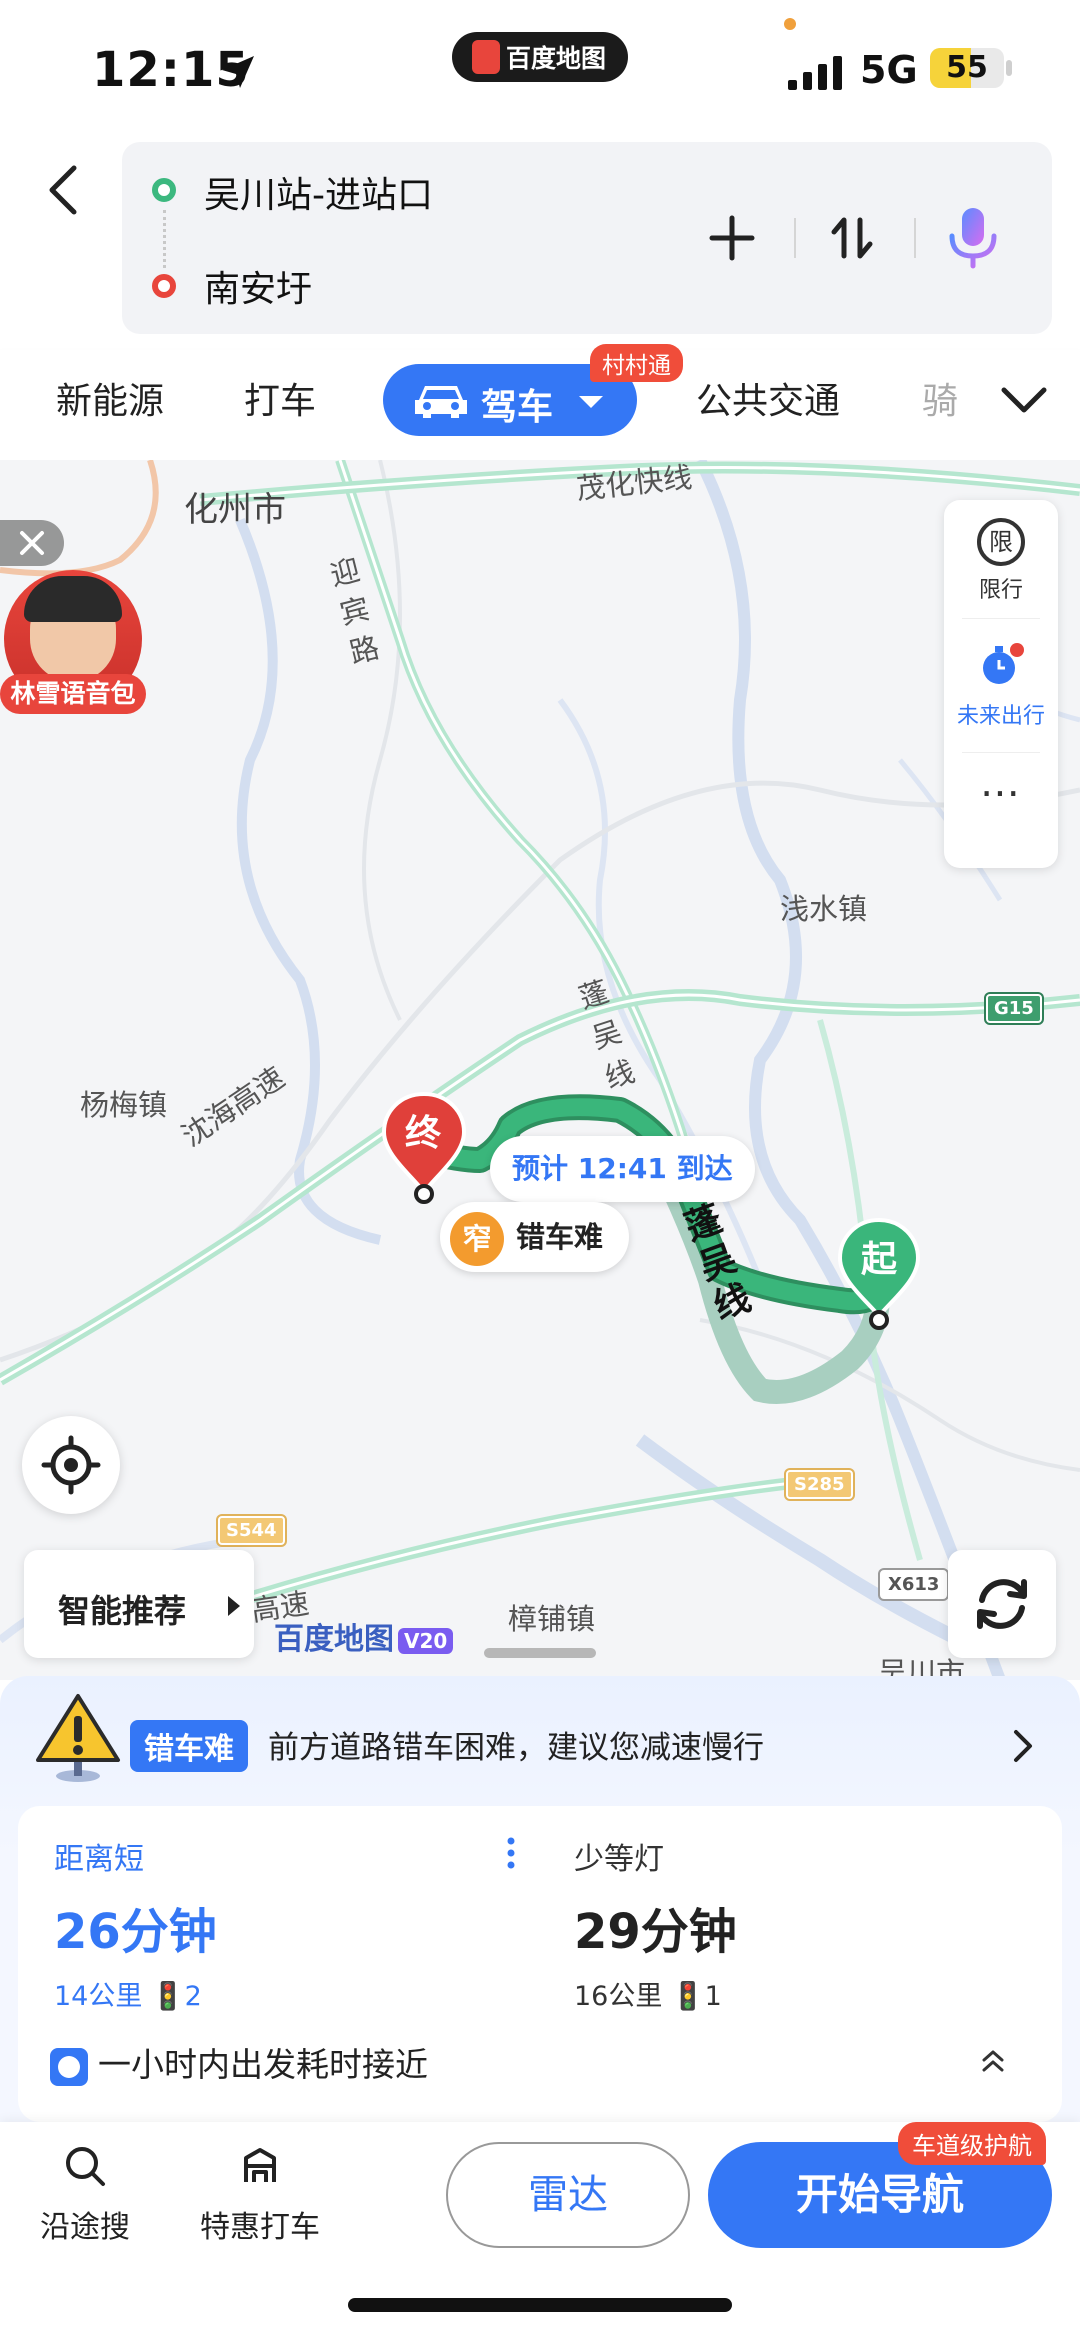 This screenshot has height=2337, width=1080. What do you see at coordinates (972, 2143) in the screenshot?
I see `lane-level-badge: 车道级护航` at bounding box center [972, 2143].